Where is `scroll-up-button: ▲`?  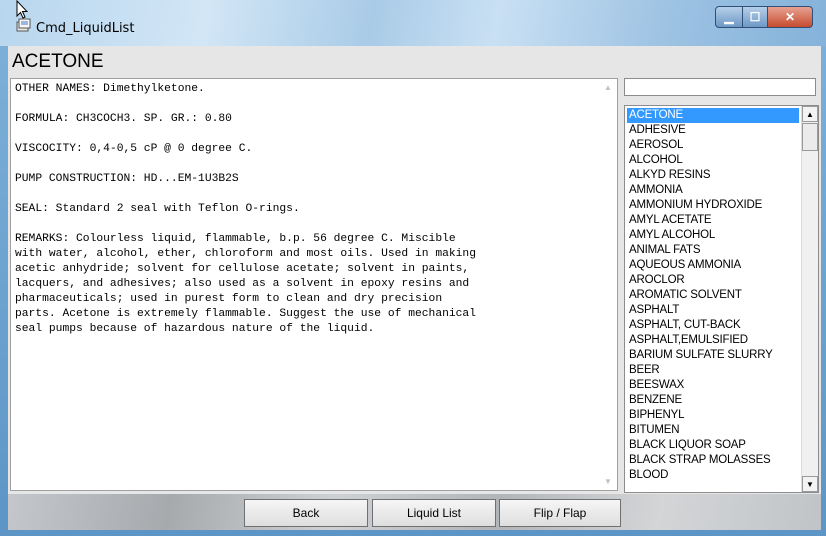 scroll-up-button: ▲ is located at coordinates (810, 114).